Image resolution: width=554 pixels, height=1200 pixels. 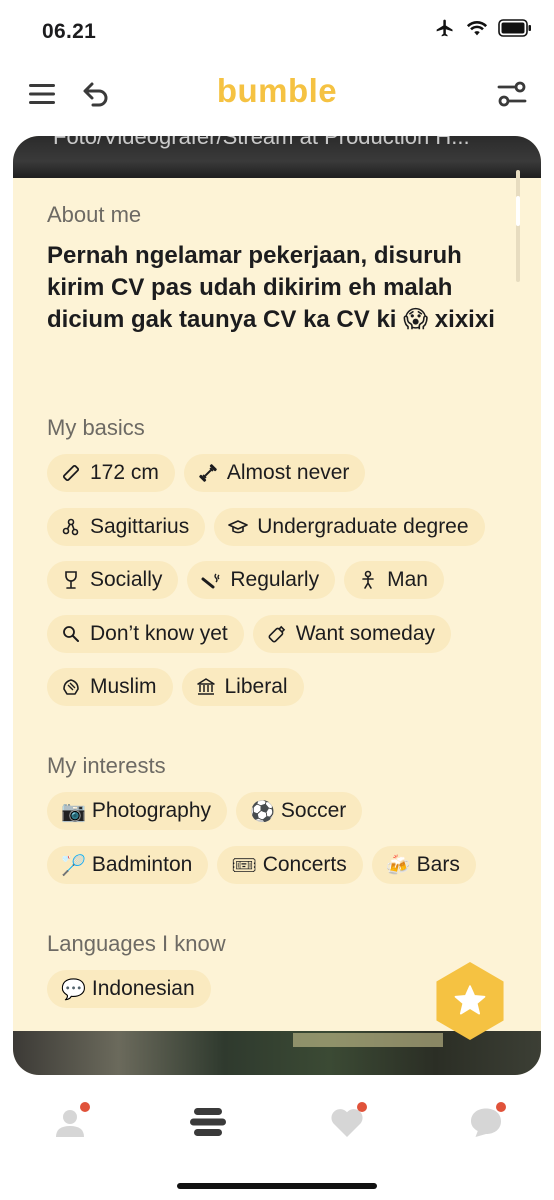 What do you see at coordinates (277, 634) in the screenshot?
I see `bottle-icon` at bounding box center [277, 634].